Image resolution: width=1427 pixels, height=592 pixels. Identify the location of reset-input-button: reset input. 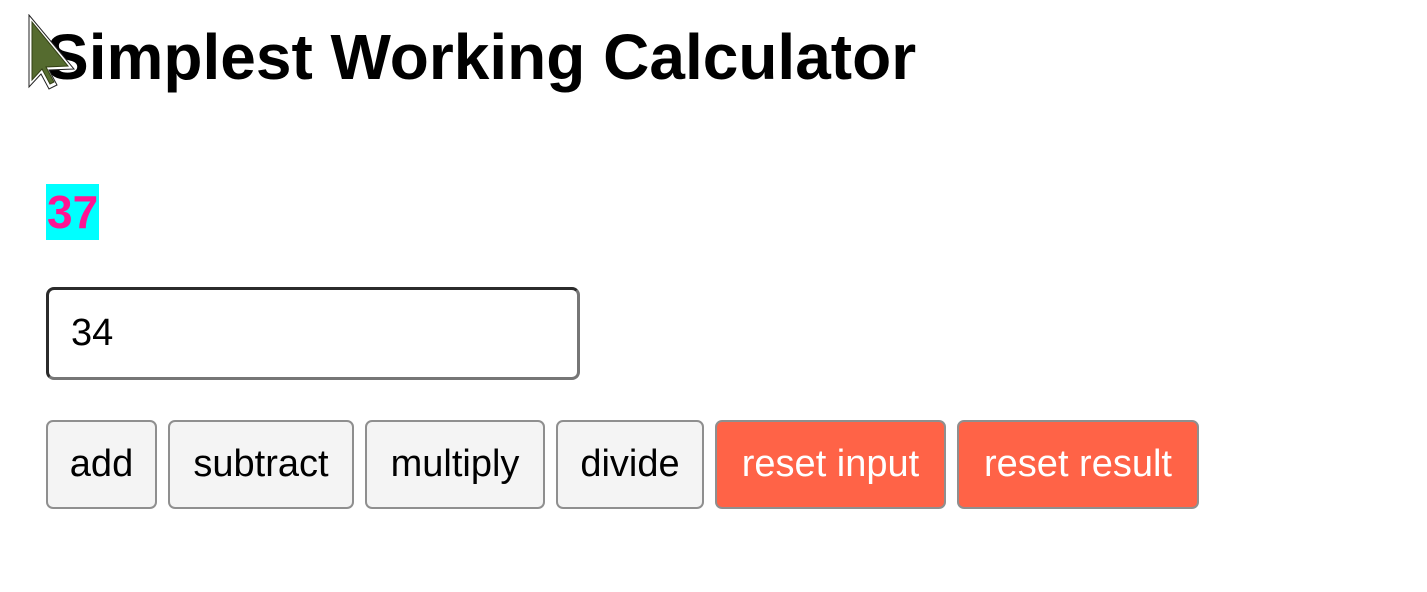
(830, 464).